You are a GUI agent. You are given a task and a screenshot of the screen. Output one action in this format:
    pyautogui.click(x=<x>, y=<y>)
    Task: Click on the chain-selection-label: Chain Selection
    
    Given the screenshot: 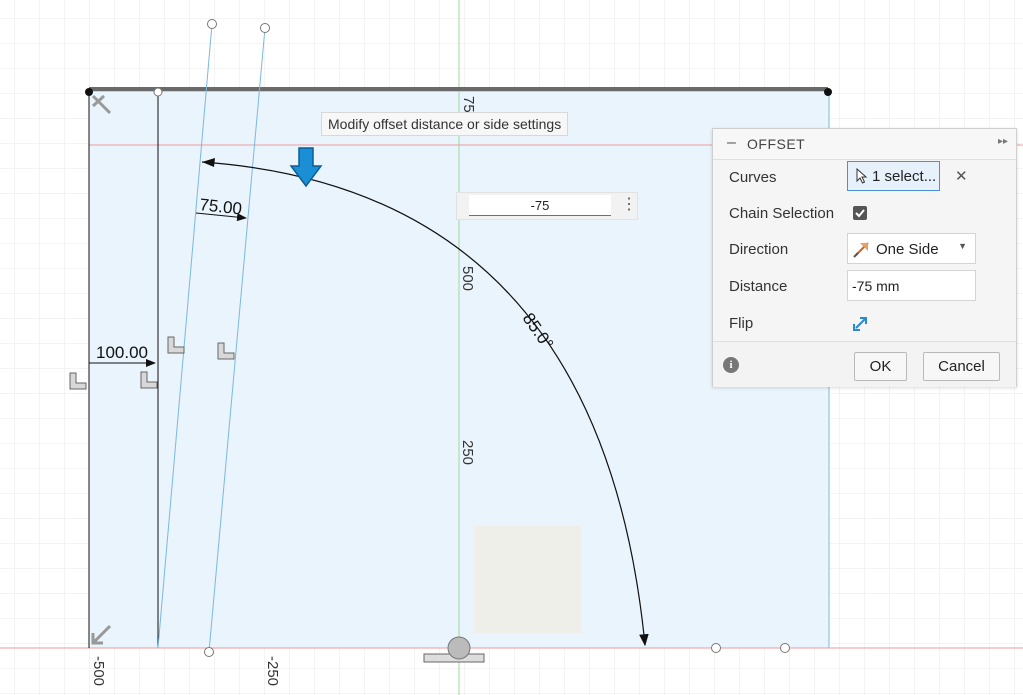 What is the action you would take?
    pyautogui.click(x=782, y=213)
    